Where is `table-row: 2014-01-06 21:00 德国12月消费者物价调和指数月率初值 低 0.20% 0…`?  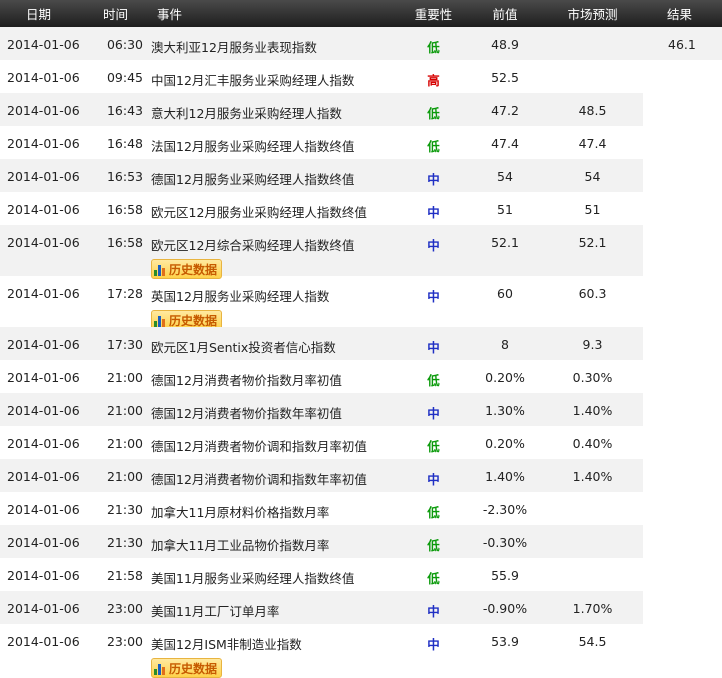
table-row: 2014-01-06 21:00 德国12月消费者物价调和指数月率初值 低 0.20% 0… is located at coordinates (361, 442).